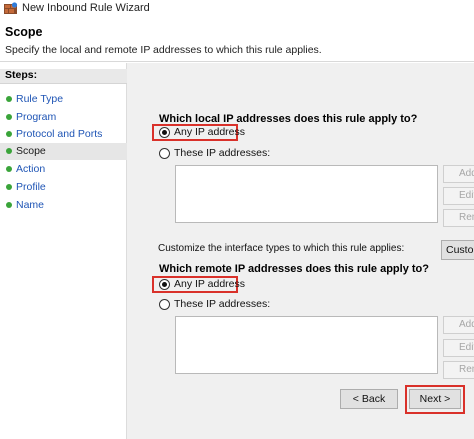  I want to click on remote-ip-list, so click(306, 345).